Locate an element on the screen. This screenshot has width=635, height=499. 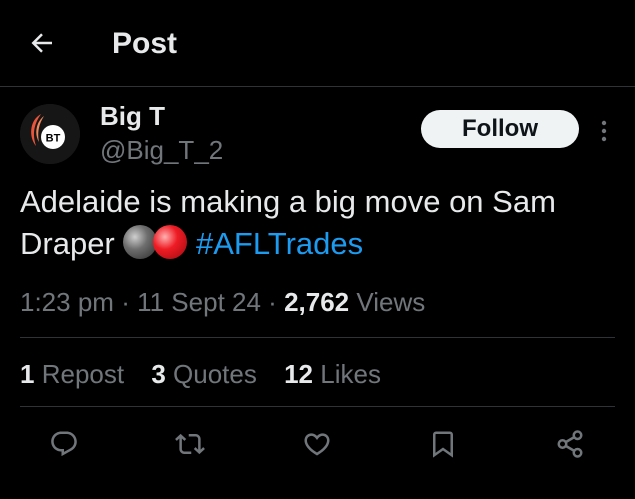
repost-icon is located at coordinates (190, 444).